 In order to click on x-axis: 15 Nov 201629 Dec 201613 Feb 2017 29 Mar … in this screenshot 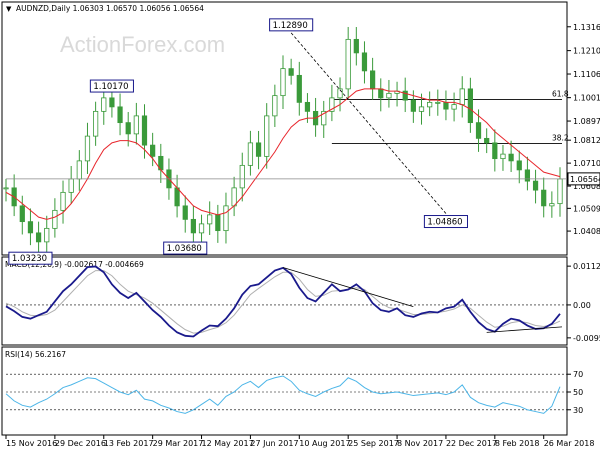, I will do `click(300, 441)`.